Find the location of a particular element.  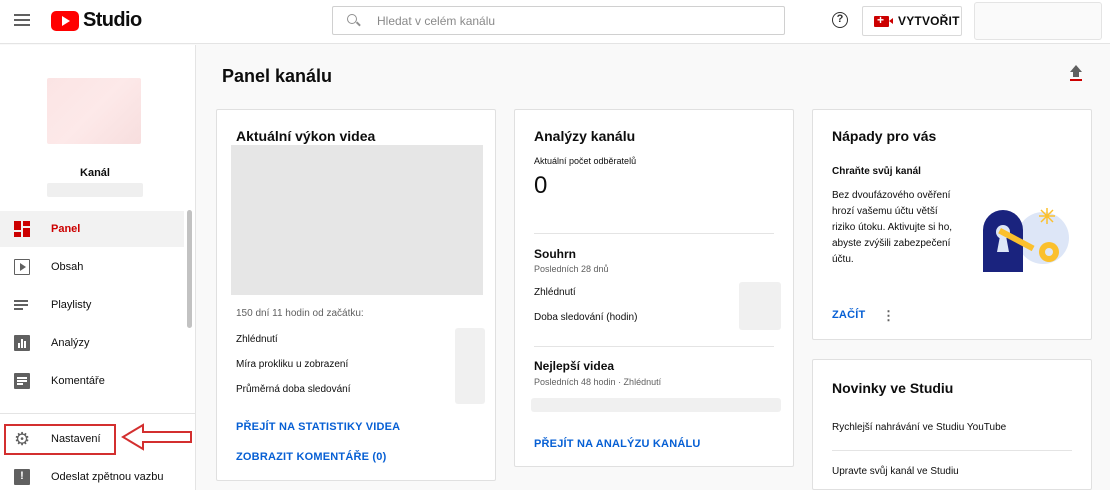

channel-analytics-link: PŘEJÍT NA ANALÝZU KANÁLU is located at coordinates (617, 444).